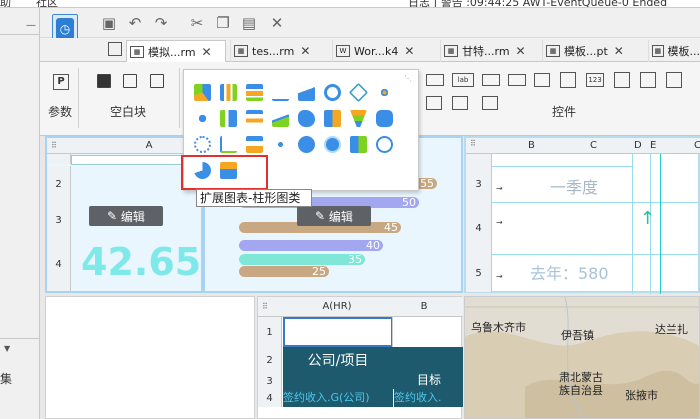  What do you see at coordinates (332, 118) in the screenshot?
I see `treemap-chart-icon` at bounding box center [332, 118].